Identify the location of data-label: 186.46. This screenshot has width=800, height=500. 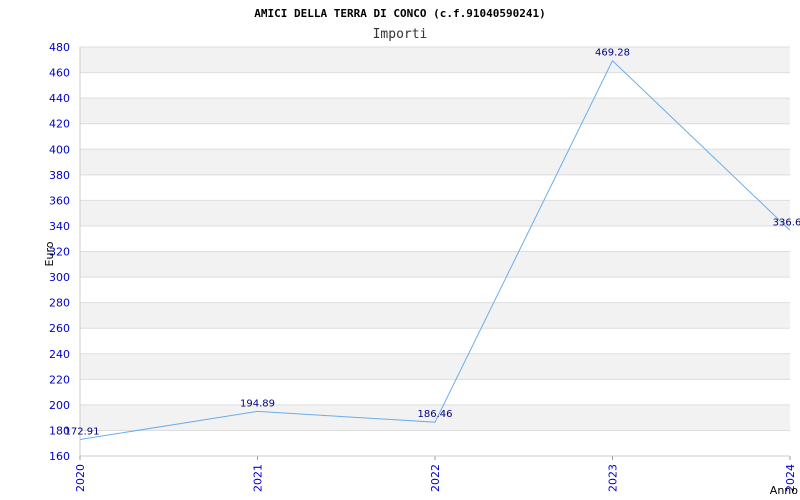
(435, 414).